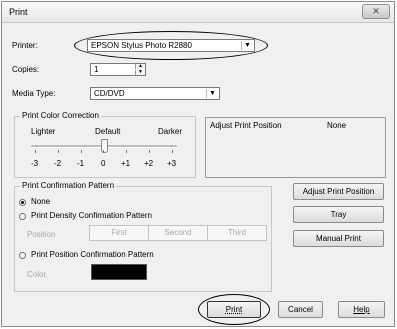 The image size is (397, 329). I want to click on radio-none, so click(22, 202).